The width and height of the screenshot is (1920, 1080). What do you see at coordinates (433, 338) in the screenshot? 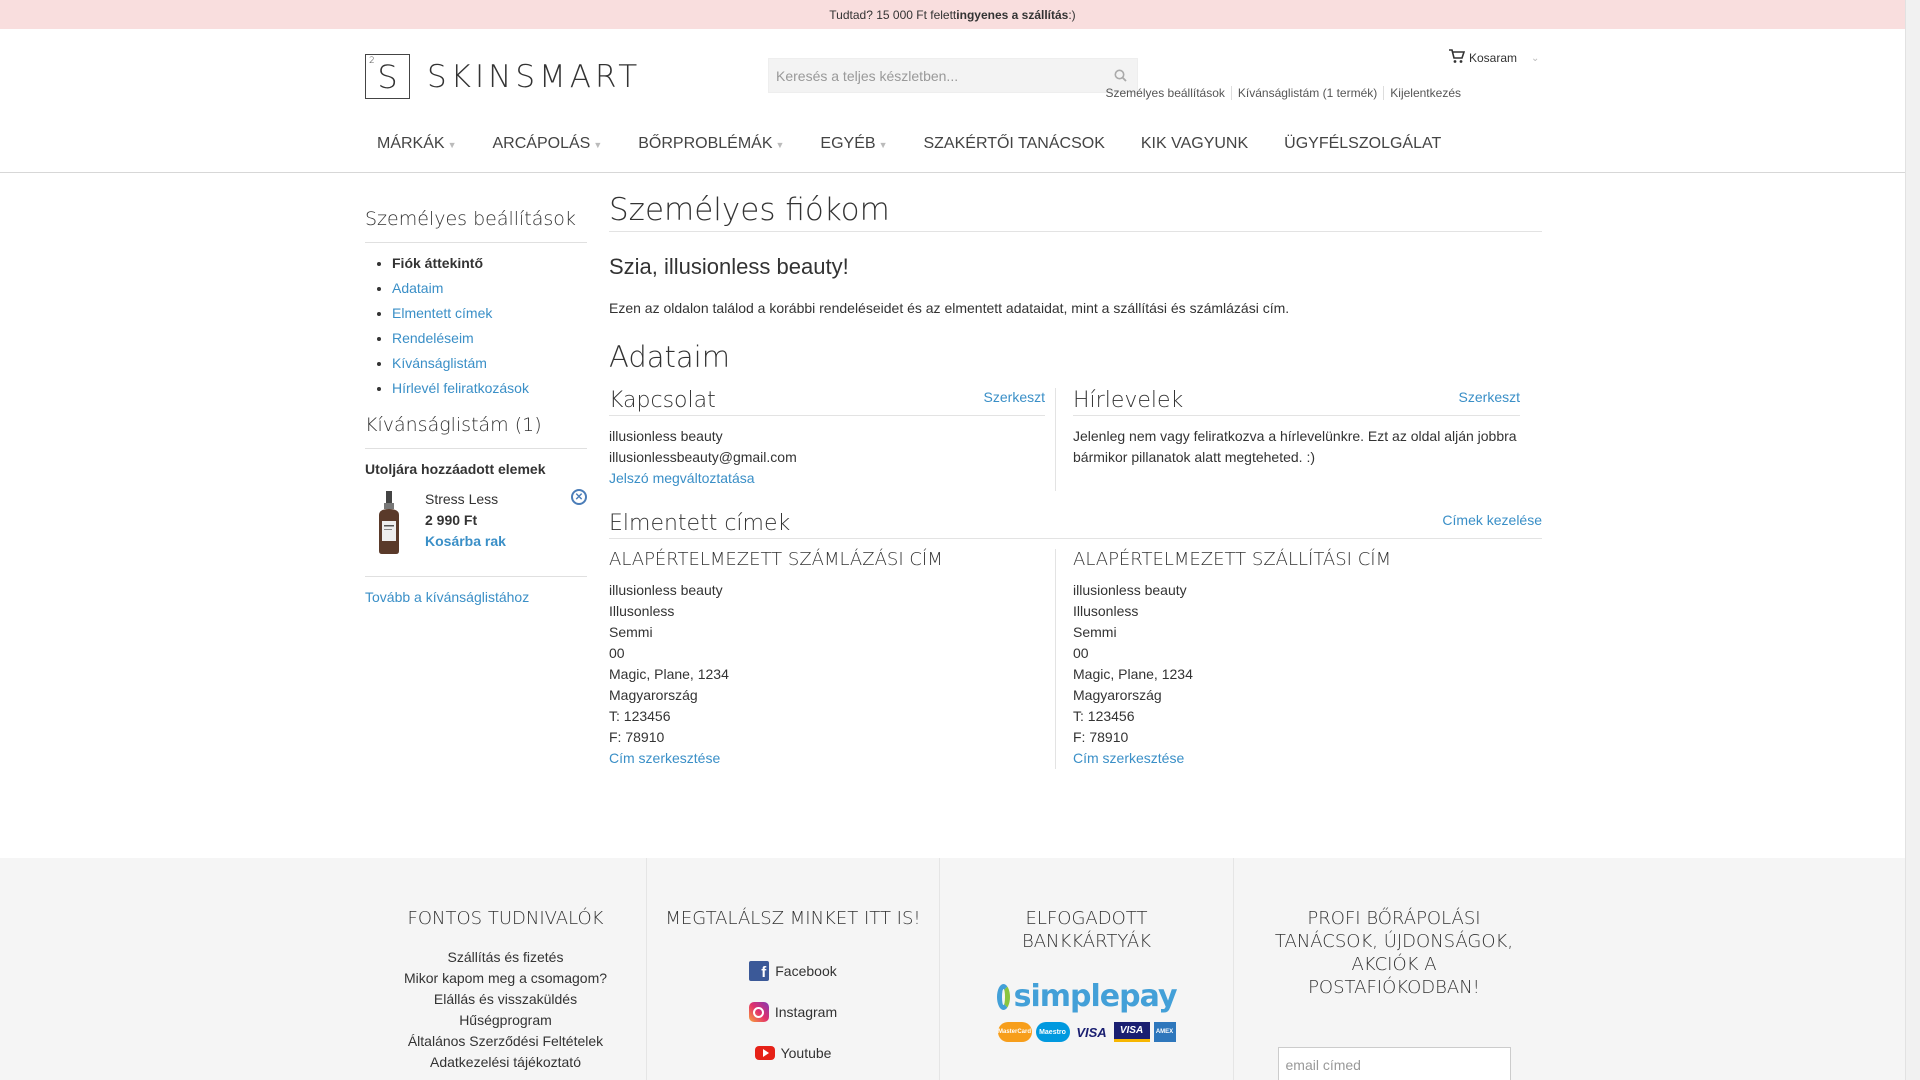
I see `sidebar-link-orders: Rendeléseim` at bounding box center [433, 338].